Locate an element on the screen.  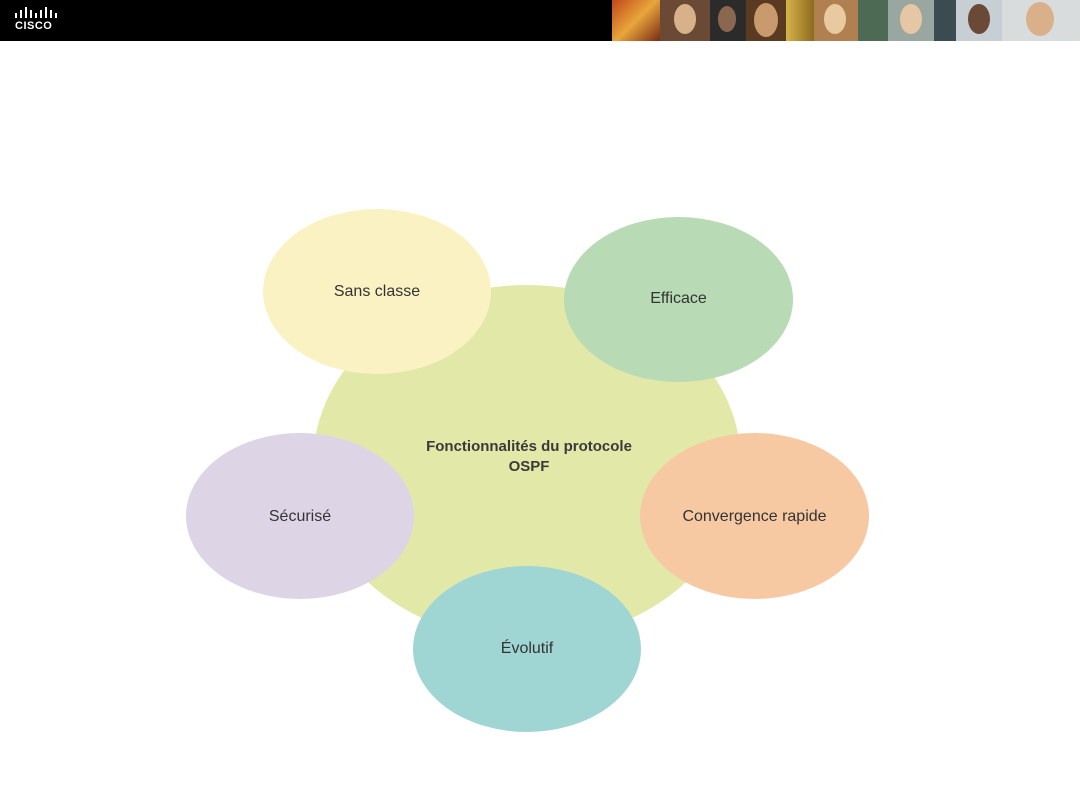
node-label-securise: Sécurisé is located at coordinates (300, 516).